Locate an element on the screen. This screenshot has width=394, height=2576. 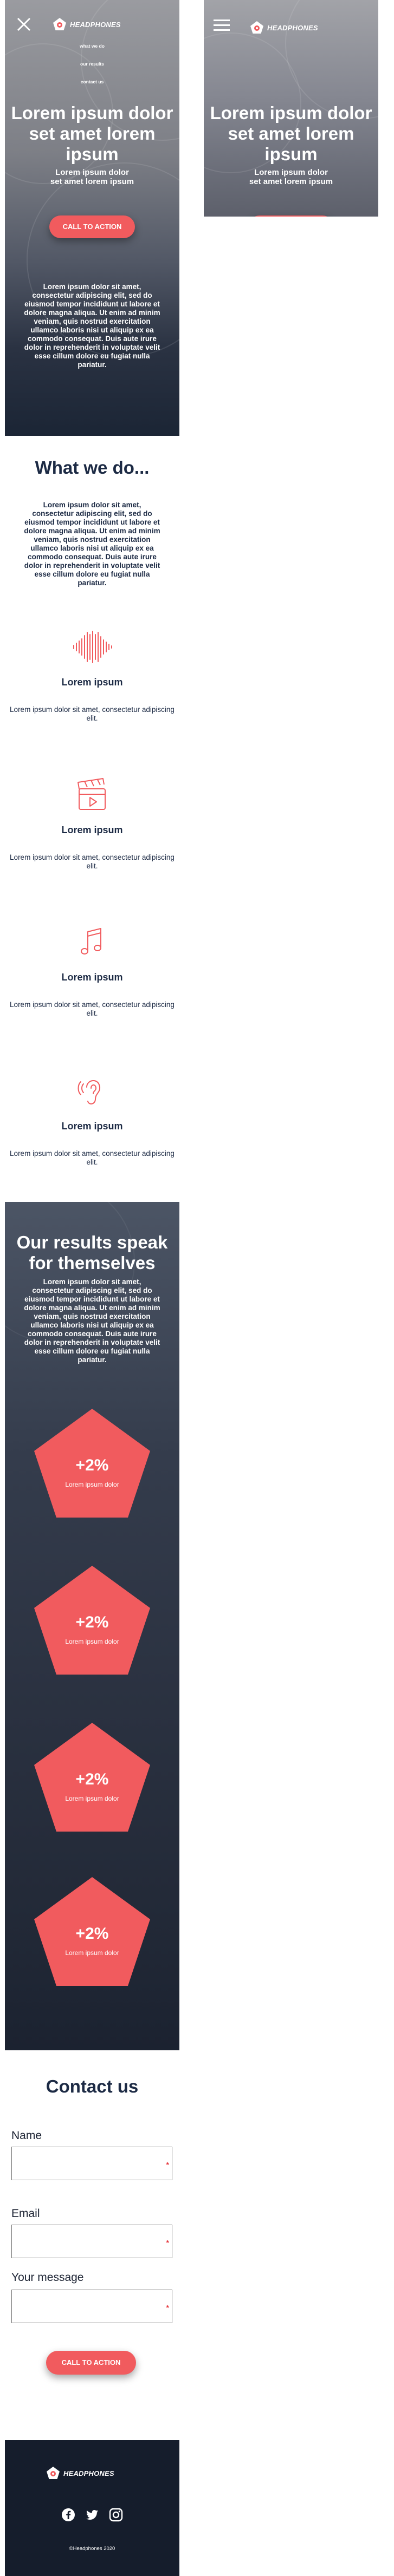
video-clapper-icon is located at coordinates (91, 794).